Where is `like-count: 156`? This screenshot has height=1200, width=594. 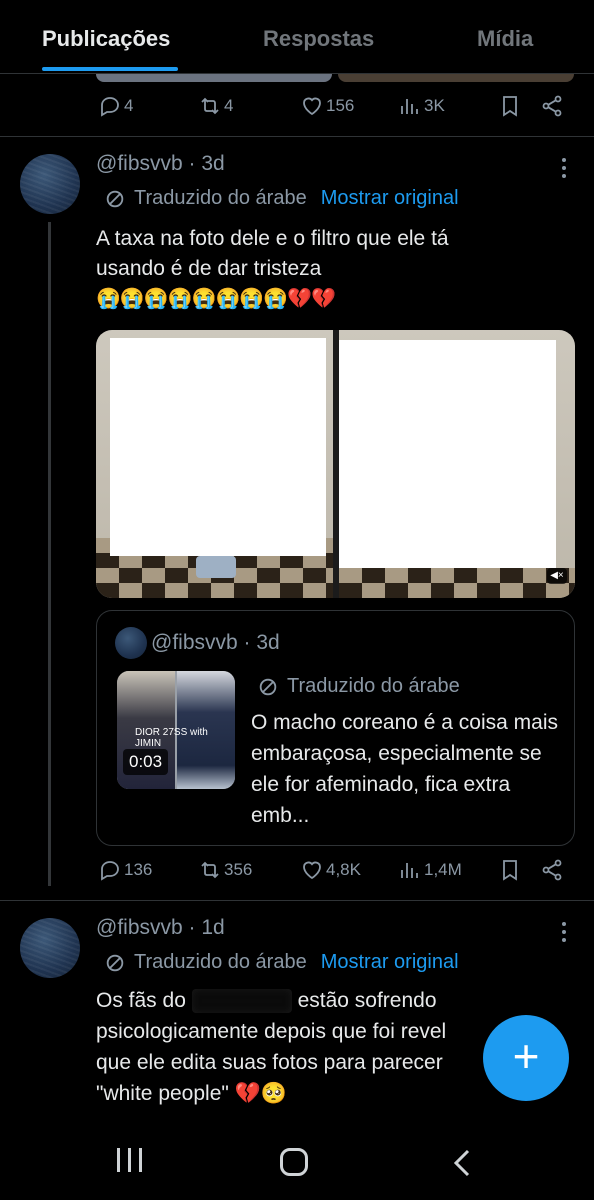 like-count: 156 is located at coordinates (340, 105).